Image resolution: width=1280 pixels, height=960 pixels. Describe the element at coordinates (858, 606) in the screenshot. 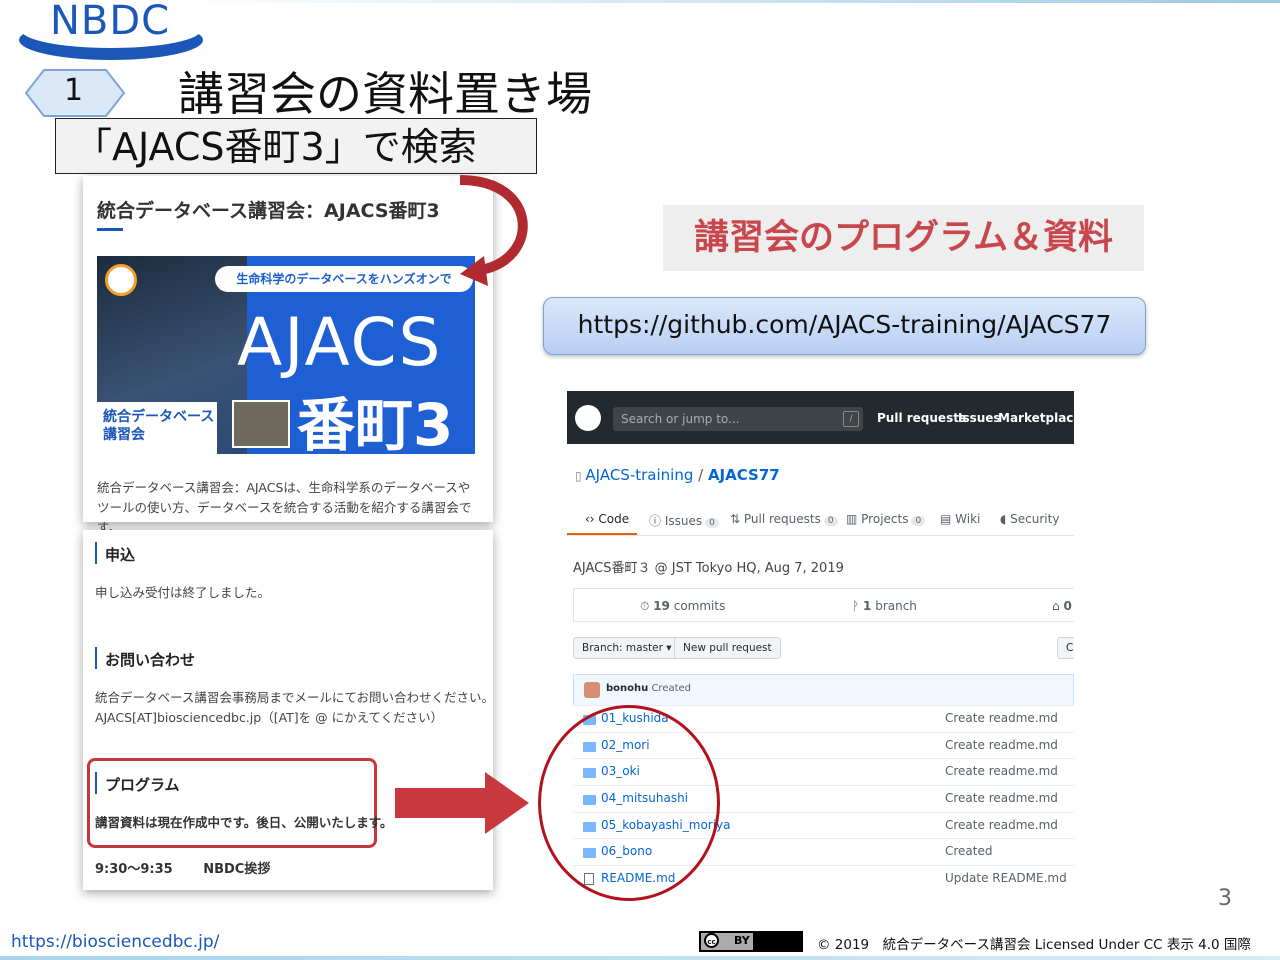

I see `branch-icon: ᚹ` at that location.